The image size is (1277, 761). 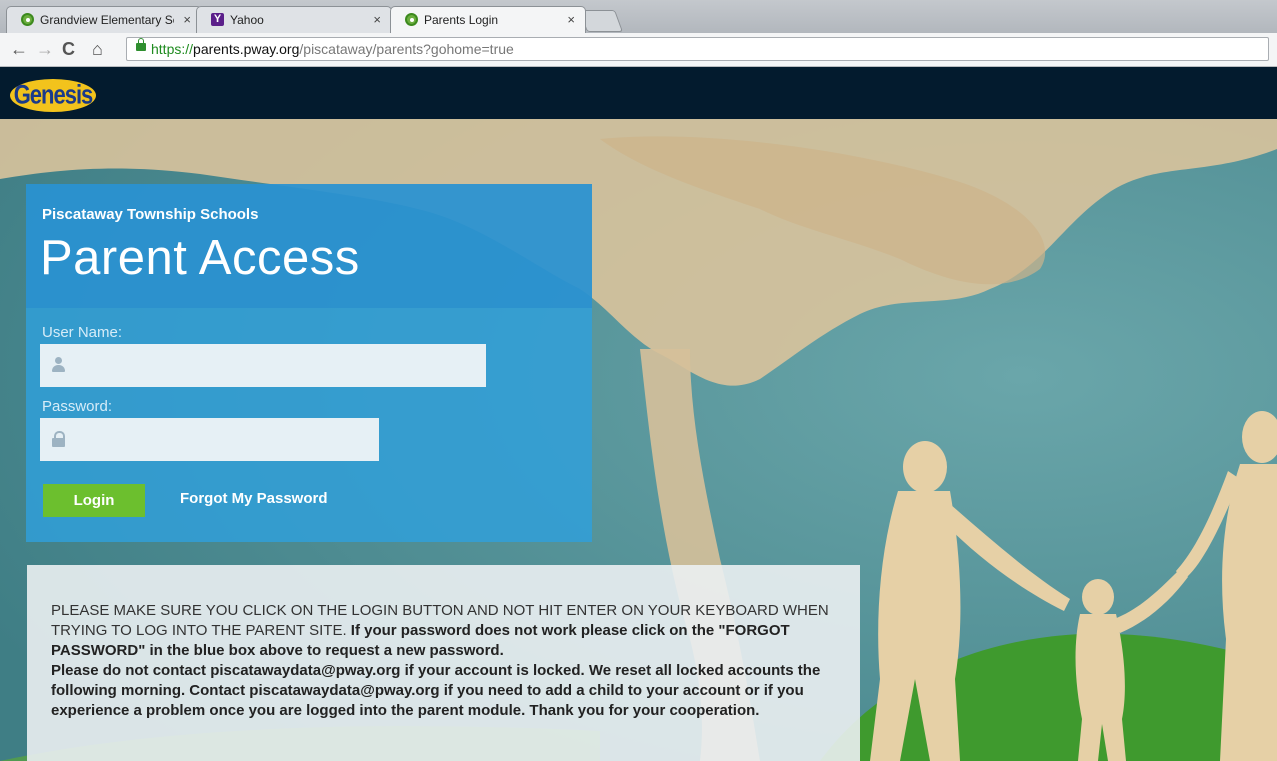 What do you see at coordinates (19, 49) in the screenshot?
I see `back-arrow-icon: ←` at bounding box center [19, 49].